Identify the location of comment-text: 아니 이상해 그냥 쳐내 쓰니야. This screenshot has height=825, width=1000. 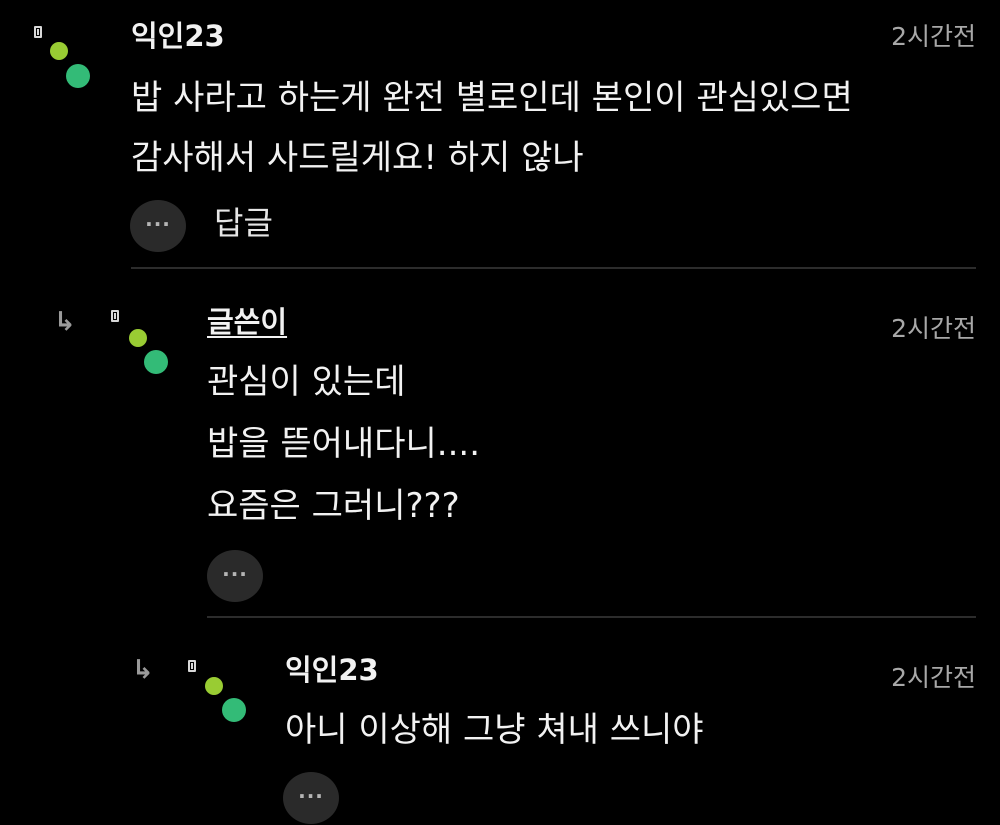
(494, 733).